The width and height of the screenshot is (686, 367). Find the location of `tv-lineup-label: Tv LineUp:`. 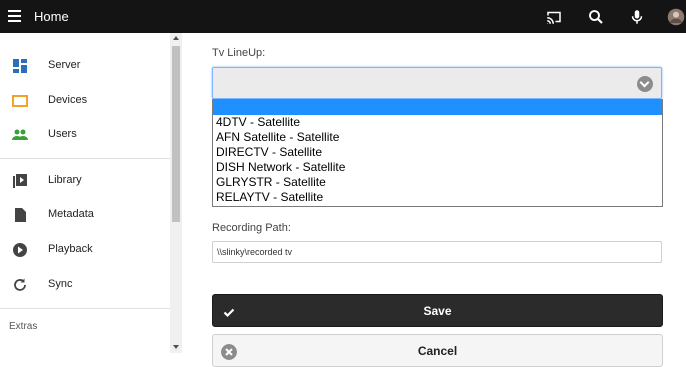

tv-lineup-label: Tv LineUp: is located at coordinates (239, 53).